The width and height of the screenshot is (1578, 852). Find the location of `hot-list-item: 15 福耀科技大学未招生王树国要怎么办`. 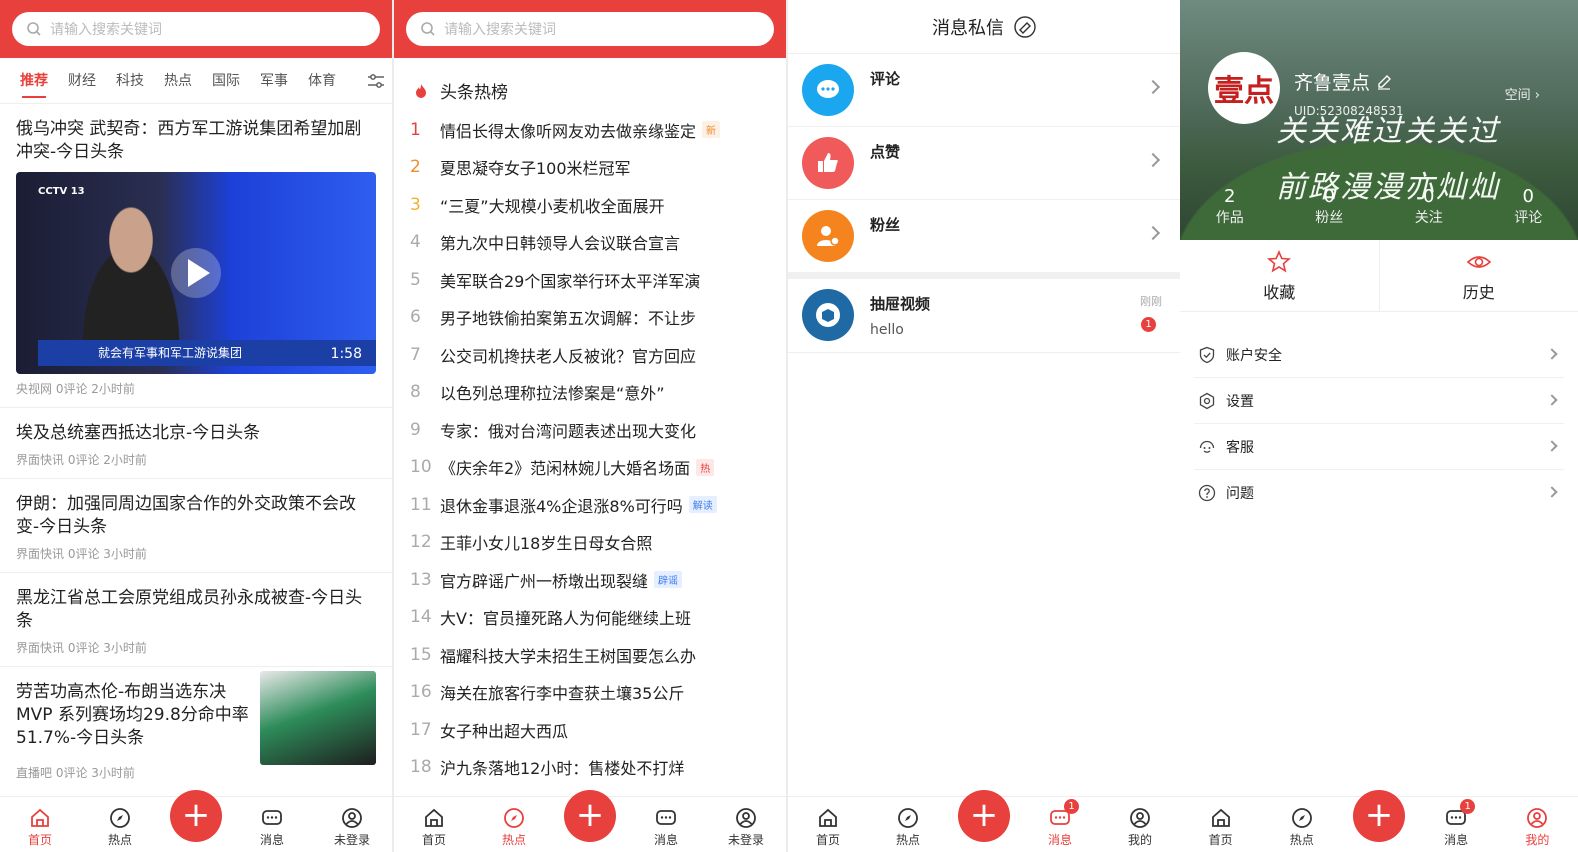

hot-list-item: 15 福耀科技大学未招生王树国要怎么办 is located at coordinates (590, 655).